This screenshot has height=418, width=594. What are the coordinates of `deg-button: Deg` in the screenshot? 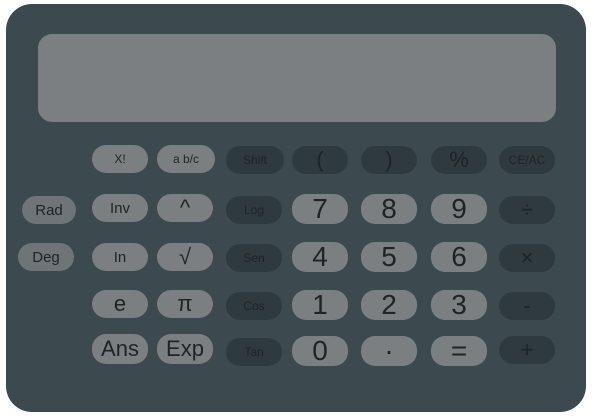 It's located at (46, 257).